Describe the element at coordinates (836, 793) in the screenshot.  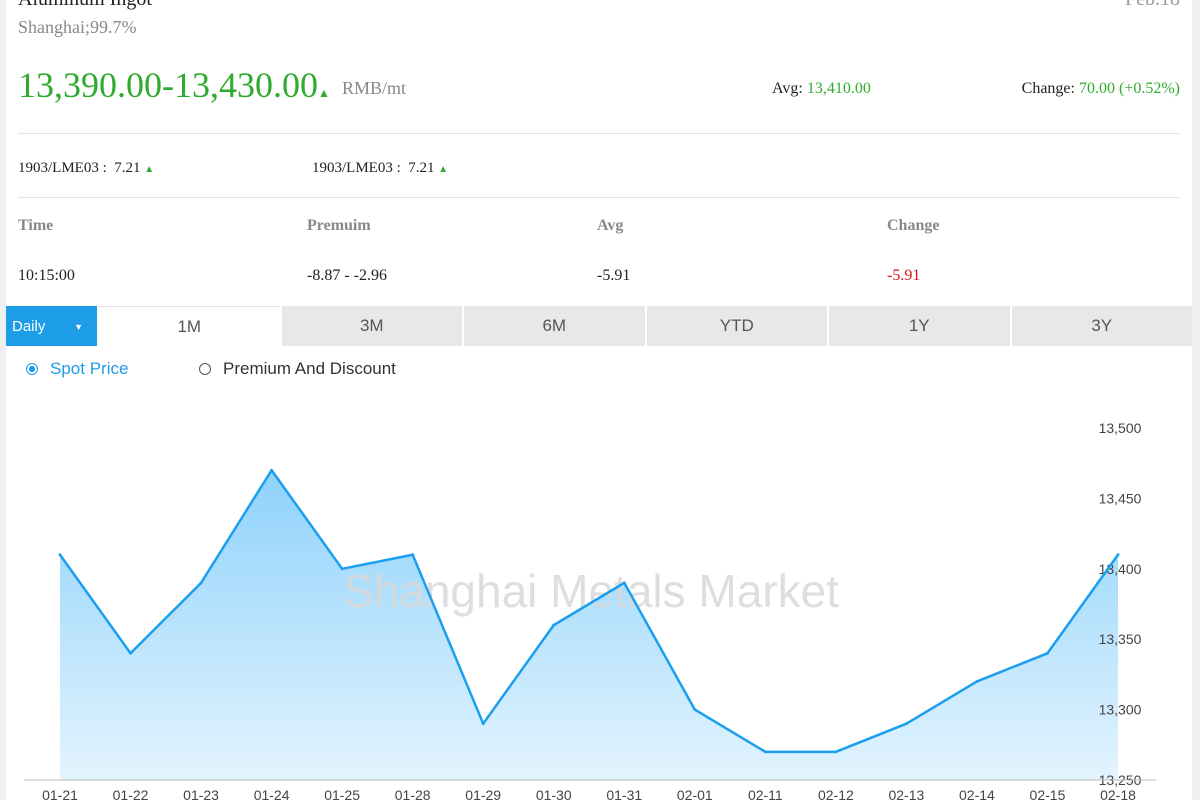
I see `x-tick-label: 02-12` at that location.